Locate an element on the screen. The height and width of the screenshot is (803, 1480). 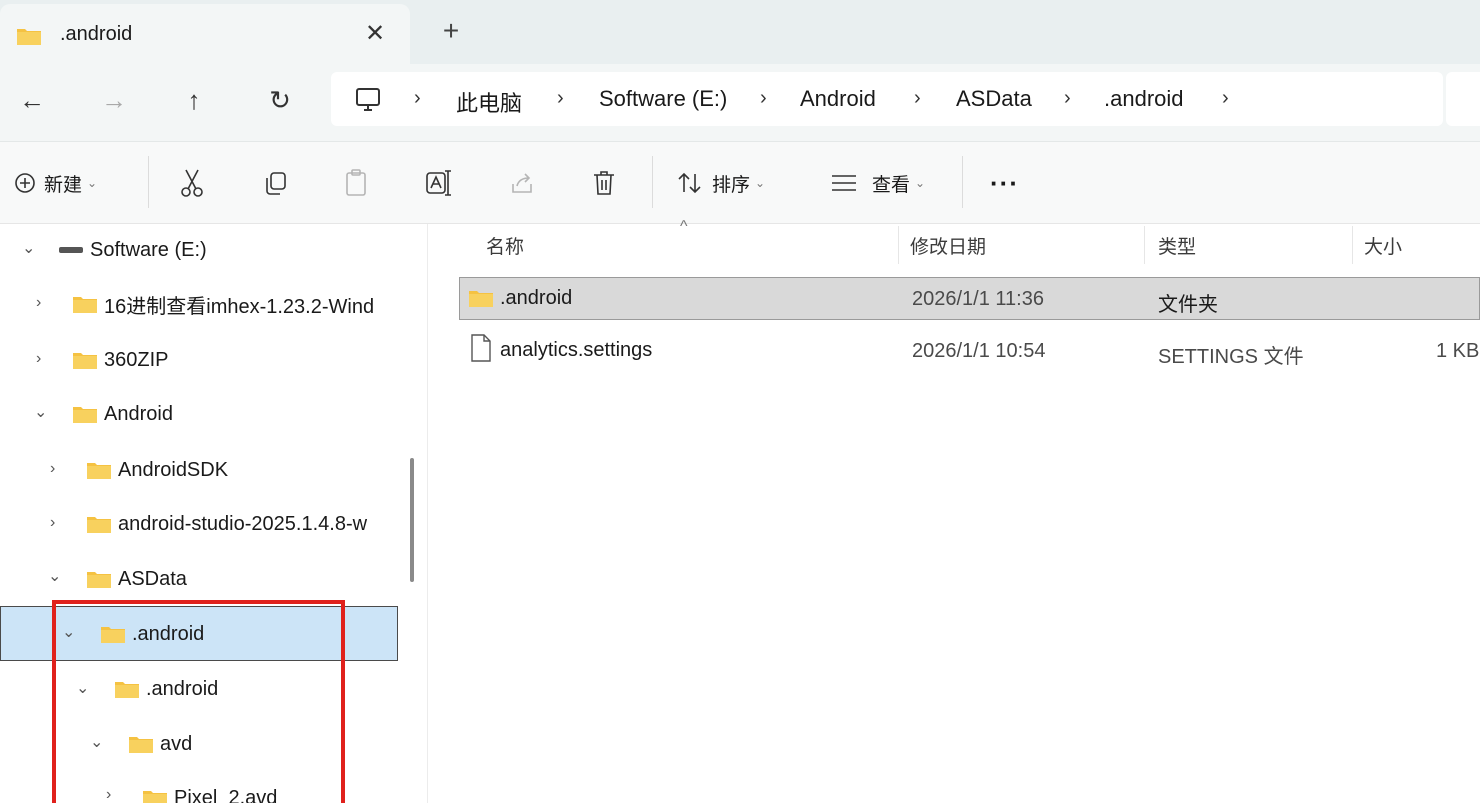
plus-circle-icon is located at coordinates (25, 183).